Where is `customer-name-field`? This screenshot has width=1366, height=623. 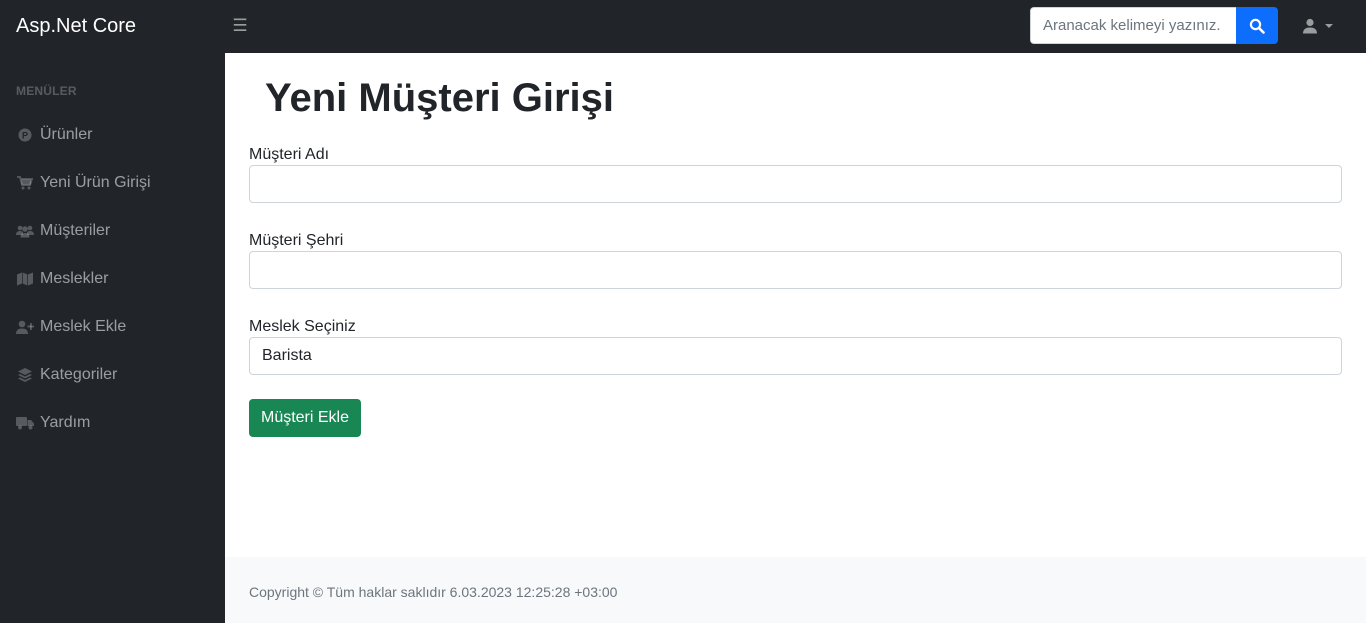
customer-name-field is located at coordinates (795, 184).